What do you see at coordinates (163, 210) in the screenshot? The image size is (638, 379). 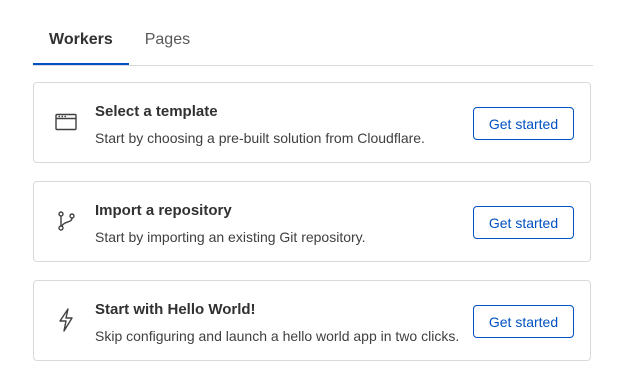 I see `card-title: Import a repository` at bounding box center [163, 210].